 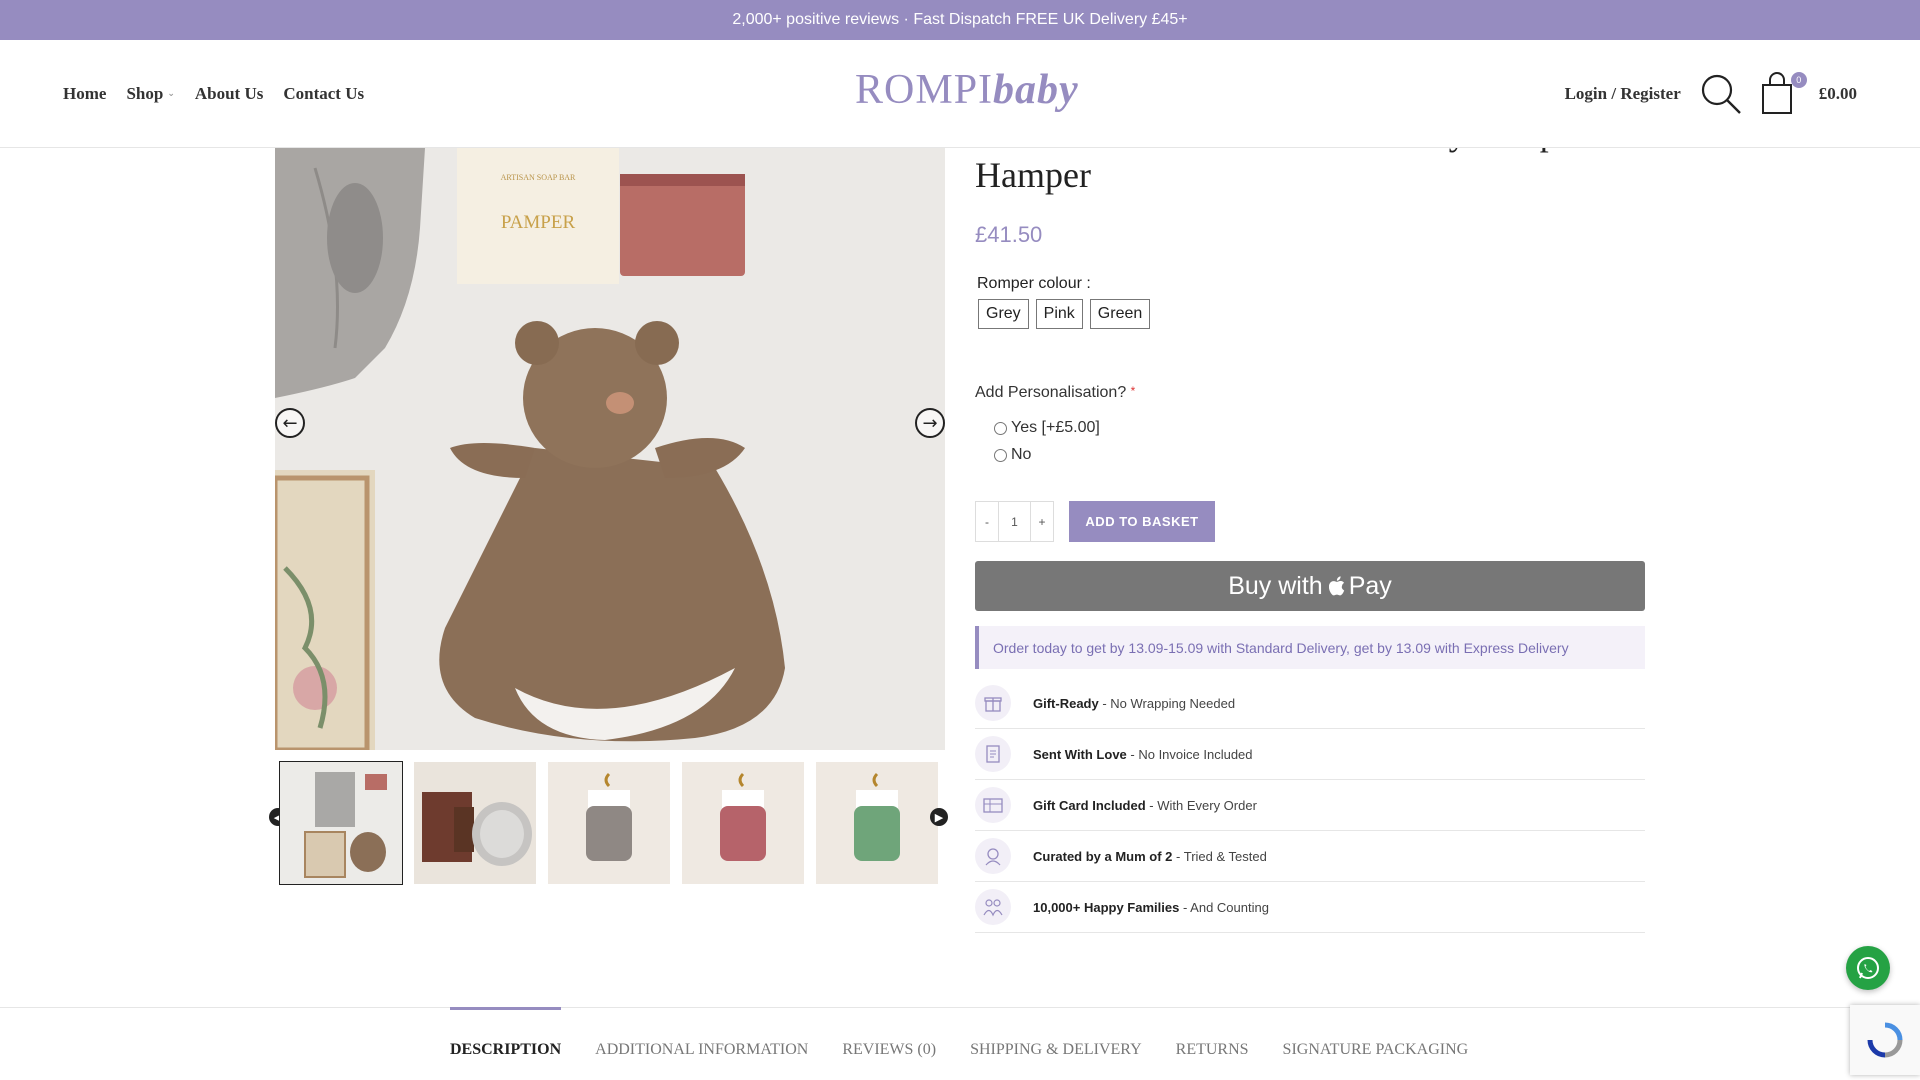 What do you see at coordinates (145, 93) in the screenshot?
I see `nav-shop-label: Shop` at bounding box center [145, 93].